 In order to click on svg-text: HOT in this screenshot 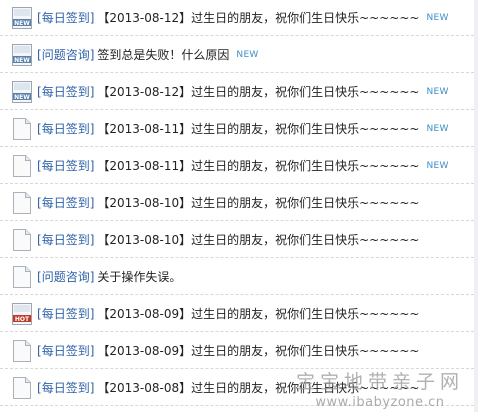, I will do `click(22, 319)`.